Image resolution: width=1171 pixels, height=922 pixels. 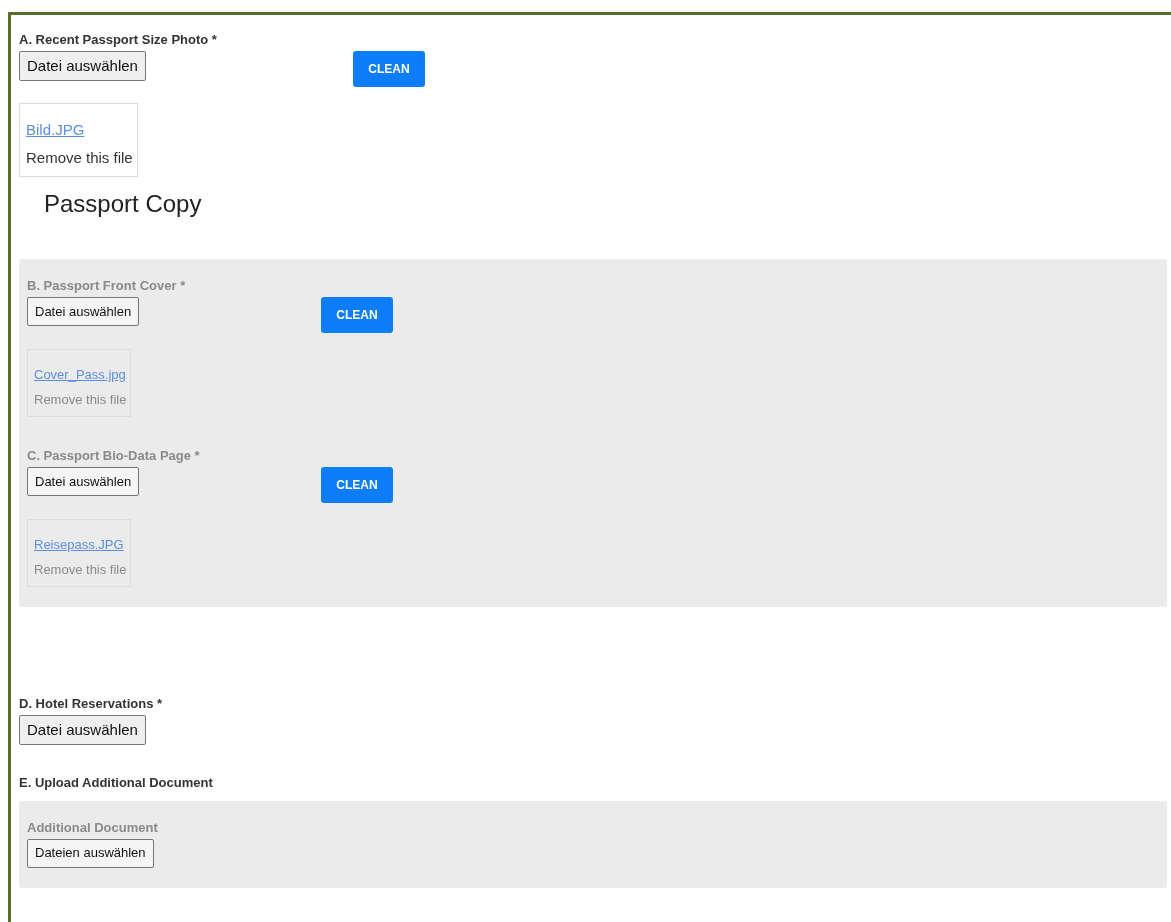 I want to click on field-label: D. Hotel Reservations *, so click(x=91, y=704).